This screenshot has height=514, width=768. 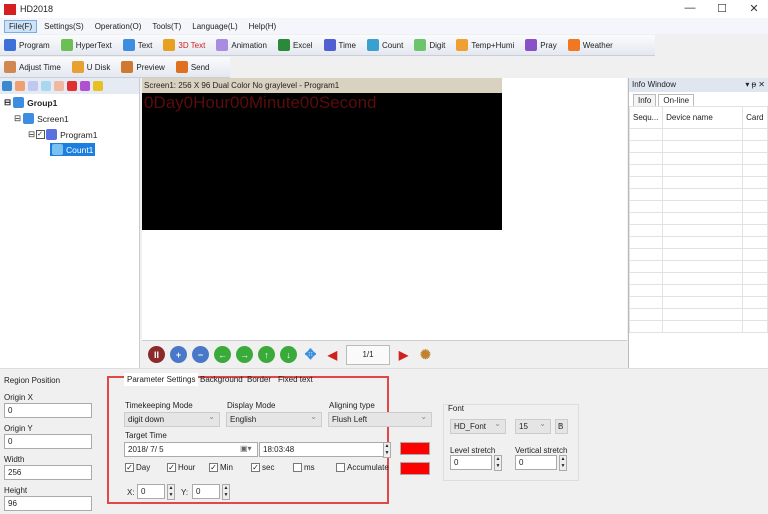 I want to click on x-offset-spinner: ▲ ▼, so click(x=171, y=492).